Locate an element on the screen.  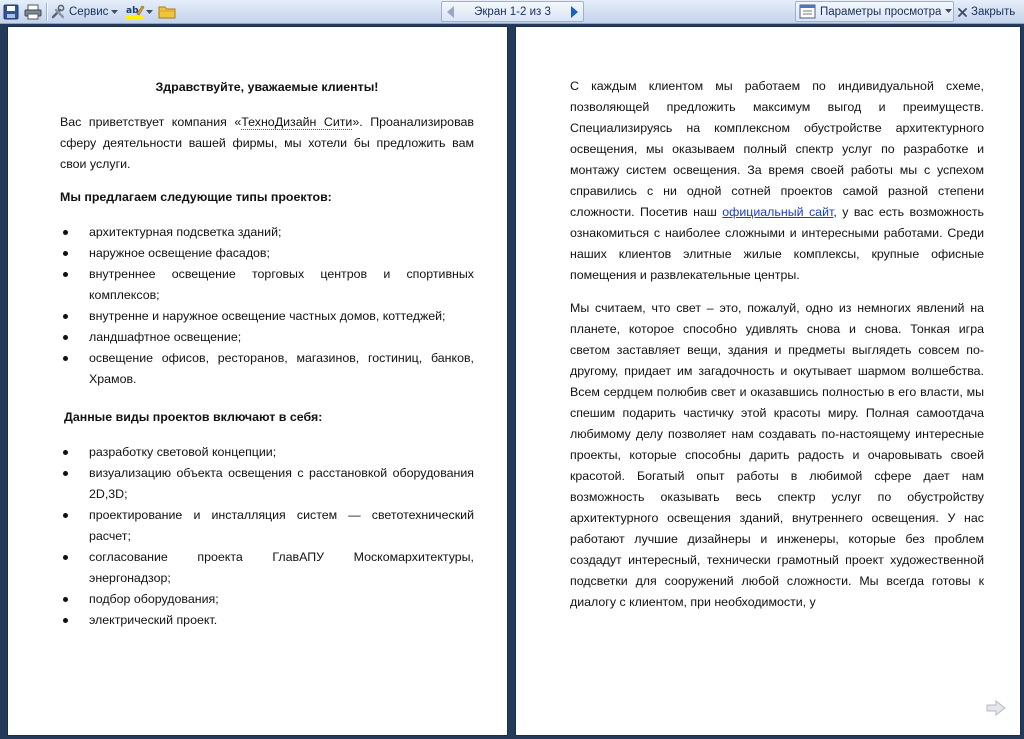
highlight-dropdown is located at coordinates (149, 12).